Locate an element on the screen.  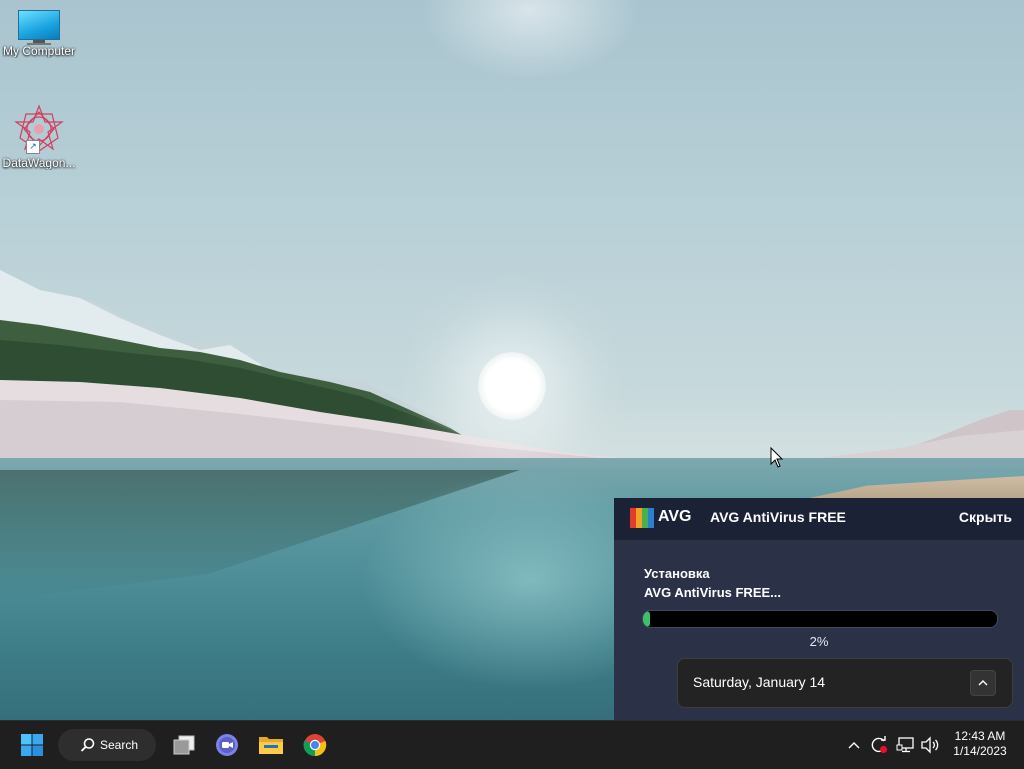
network-button is located at coordinates (906, 745).